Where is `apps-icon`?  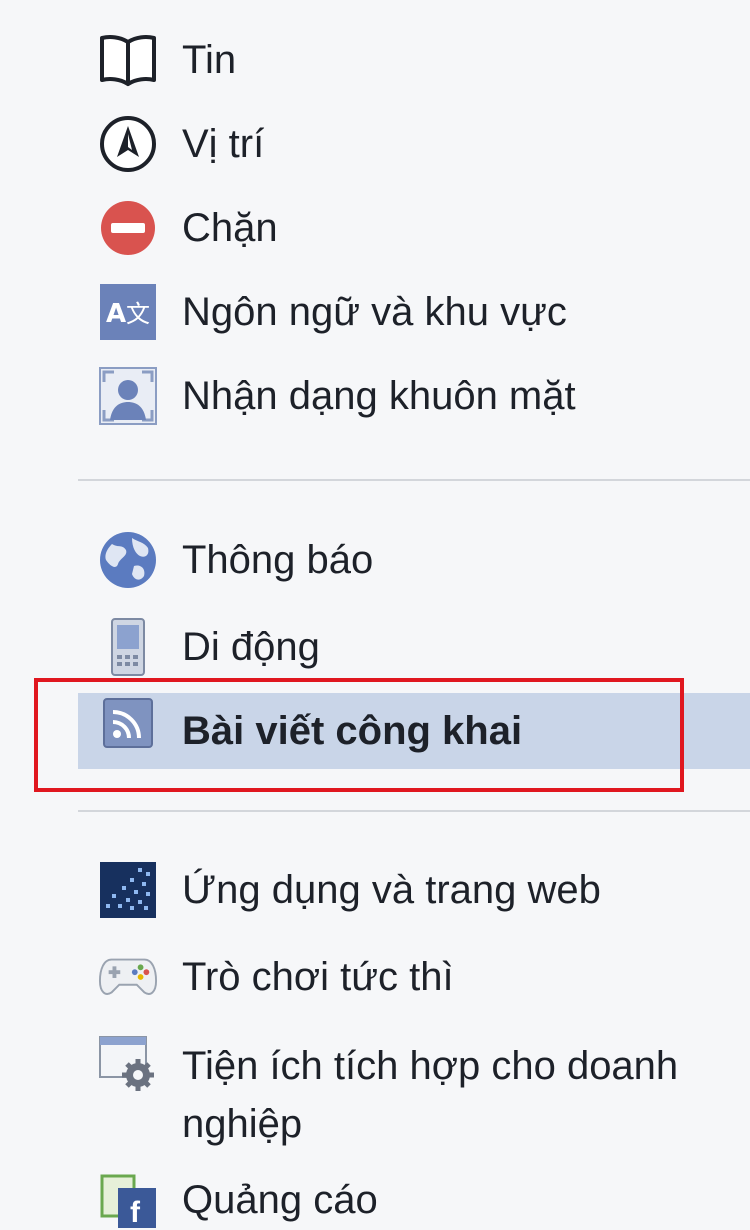 apps-icon is located at coordinates (128, 890).